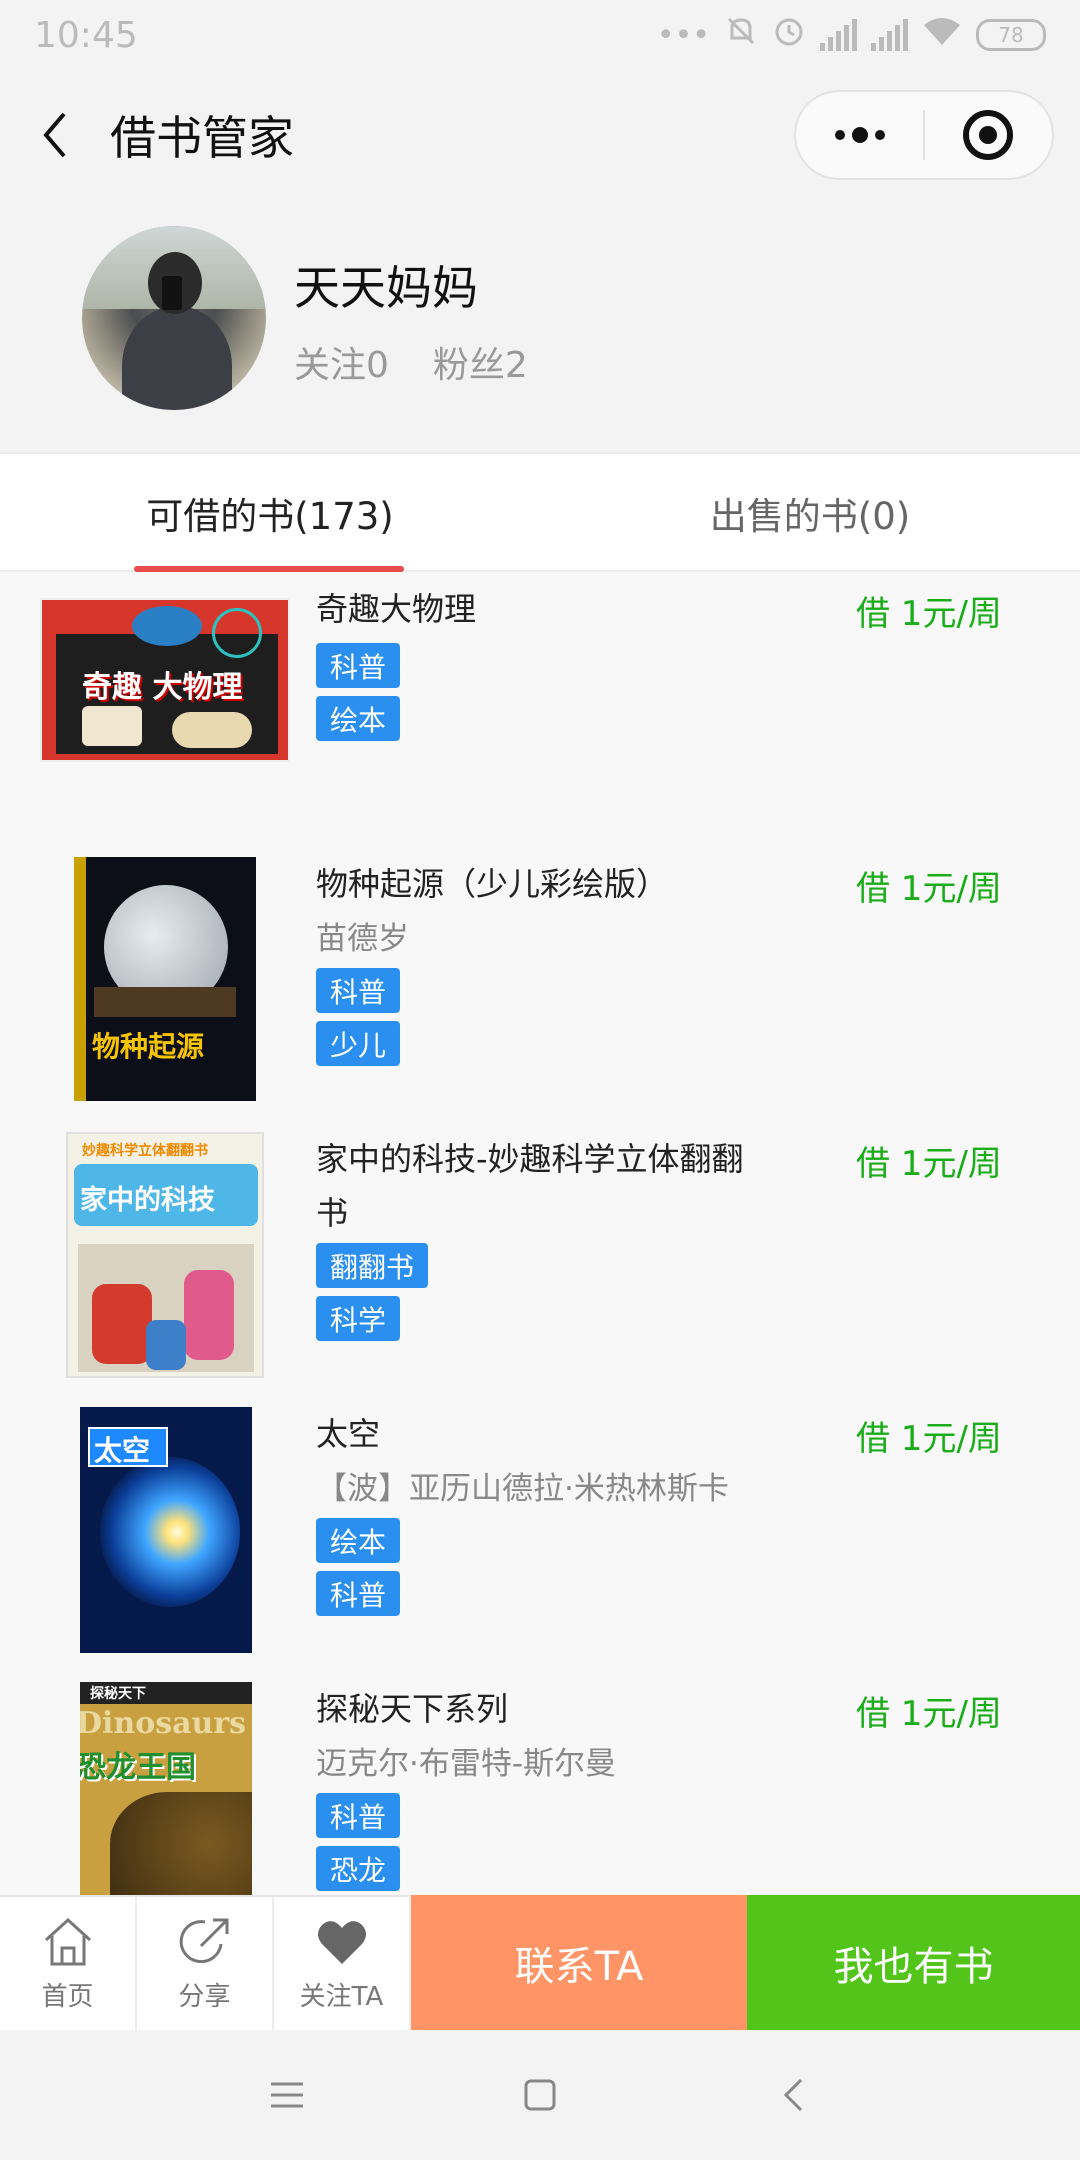 This screenshot has height=2160, width=1080. Describe the element at coordinates (540, 326) in the screenshot. I see `profile-header: 天天妈妈 关注0 粉丝2` at that location.